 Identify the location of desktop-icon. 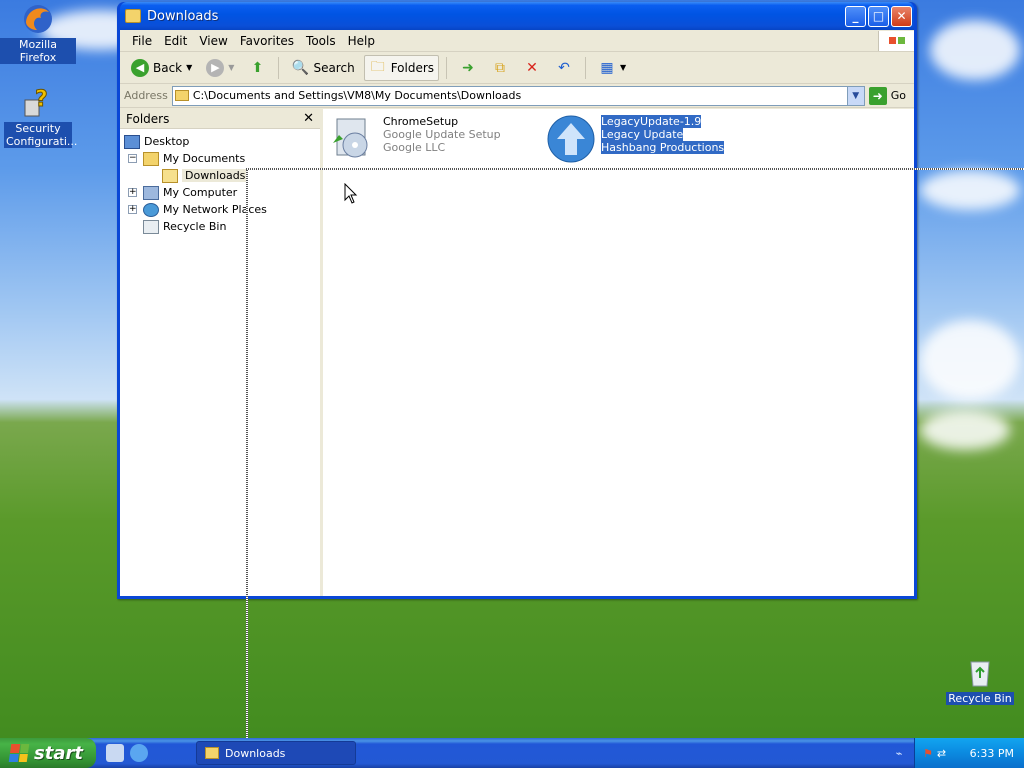
(132, 141).